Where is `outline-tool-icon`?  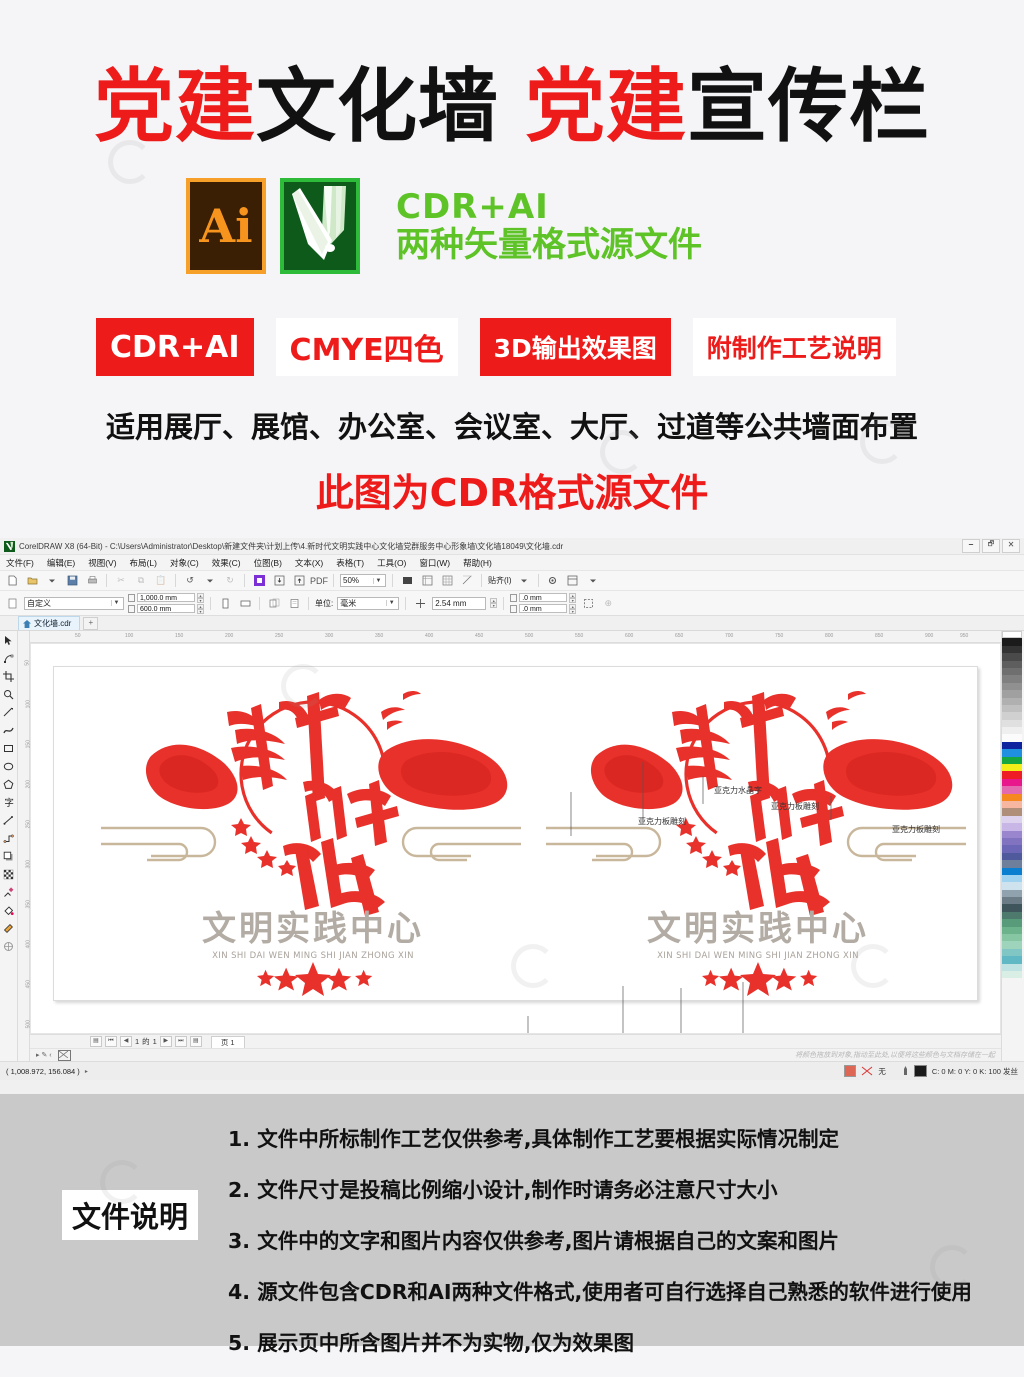
outline-tool-icon is located at coordinates (8, 946).